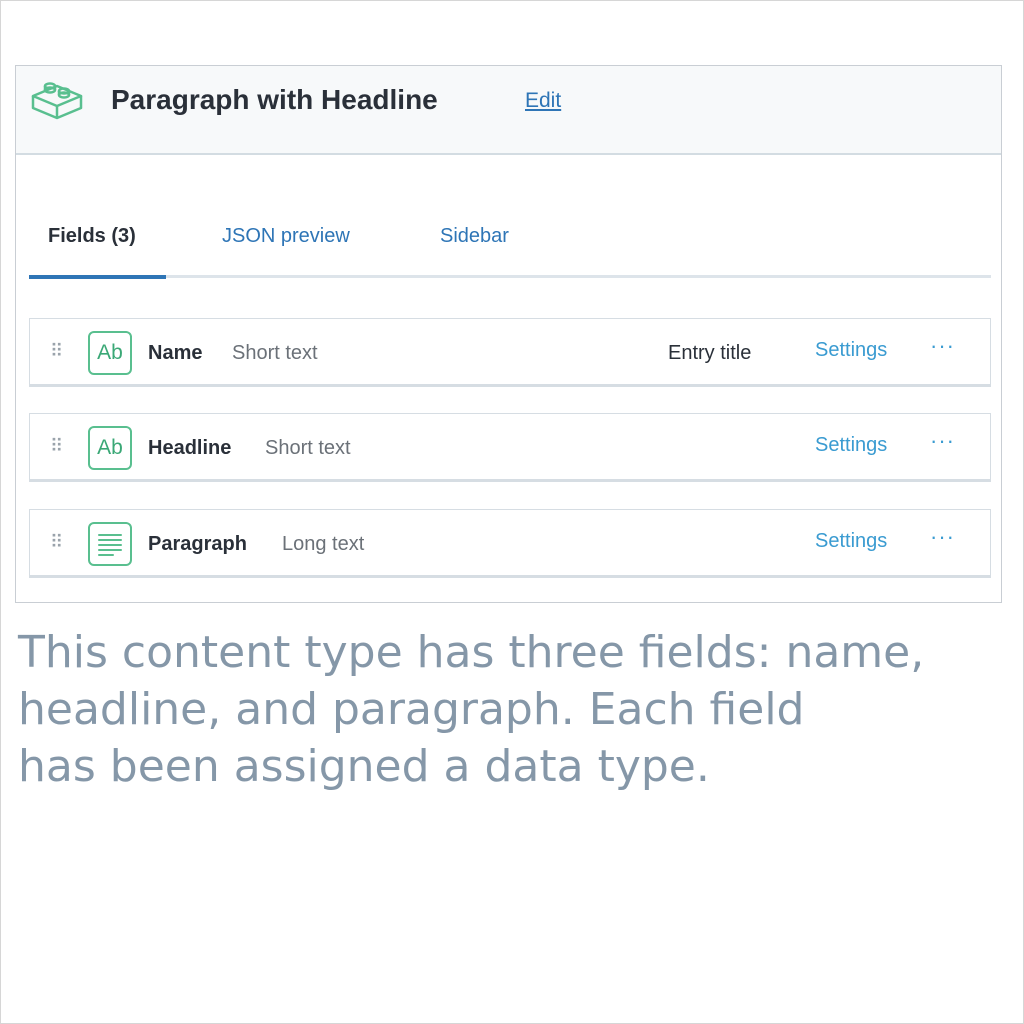 Image resolution: width=1024 pixels, height=1024 pixels. Describe the element at coordinates (543, 101) in the screenshot. I see `edit-link: Edit` at that location.